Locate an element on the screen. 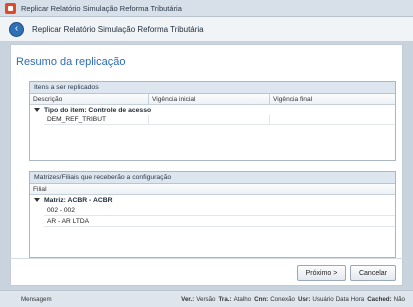 The width and height of the screenshot is (413, 307). status-user-key: Usr: is located at coordinates (304, 299).